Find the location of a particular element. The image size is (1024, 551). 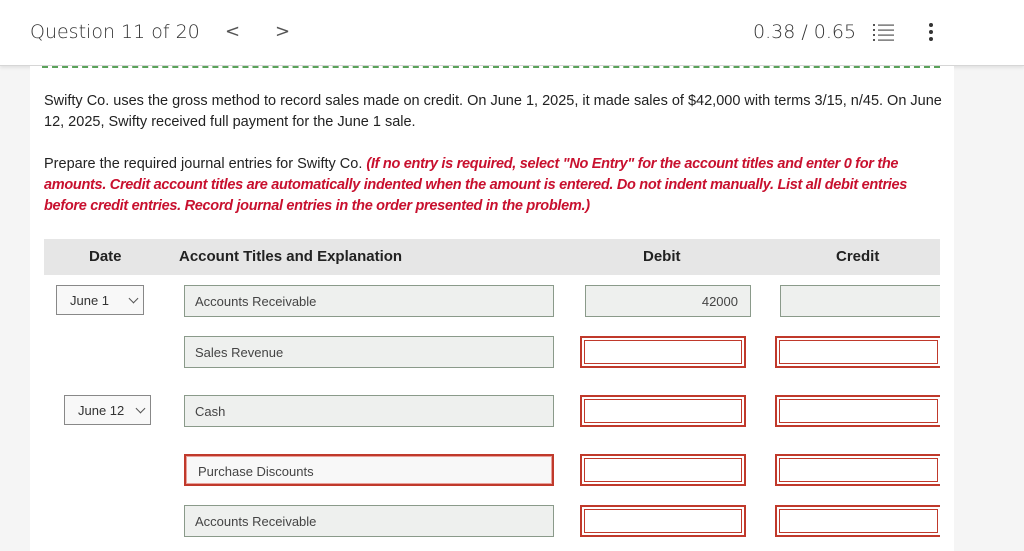

account-input: Cash is located at coordinates (369, 411).